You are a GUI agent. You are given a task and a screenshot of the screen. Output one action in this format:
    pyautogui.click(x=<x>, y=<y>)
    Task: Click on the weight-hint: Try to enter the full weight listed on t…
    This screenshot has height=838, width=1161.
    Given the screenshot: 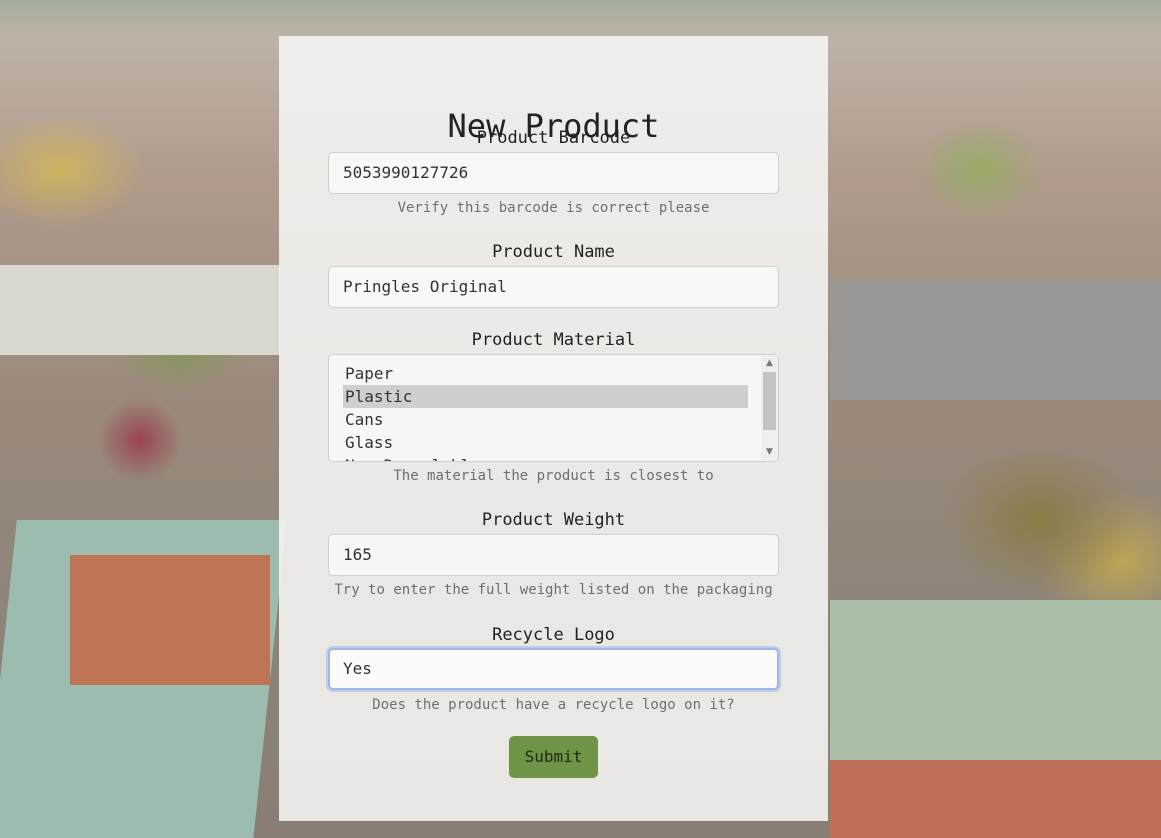 What is the action you would take?
    pyautogui.click(x=553, y=590)
    